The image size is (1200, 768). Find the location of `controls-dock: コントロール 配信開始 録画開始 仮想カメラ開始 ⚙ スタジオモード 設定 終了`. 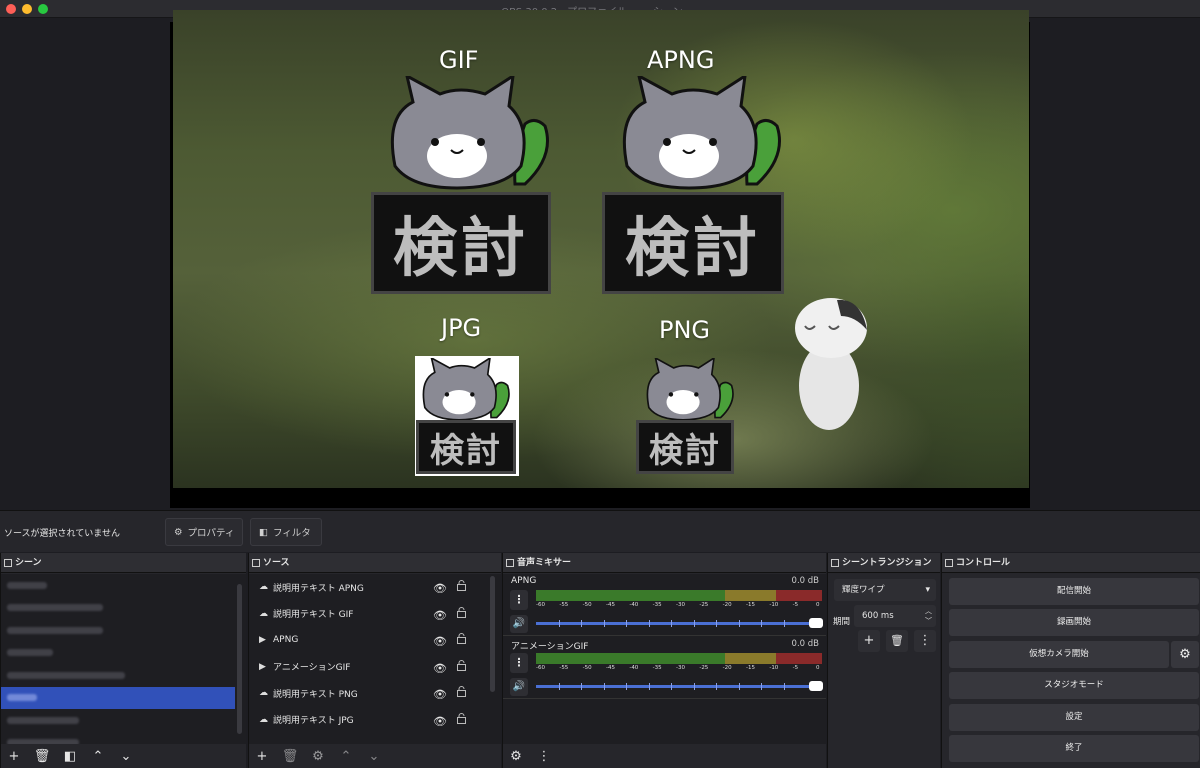

controls-dock: コントロール 配信開始 録画開始 仮想カメラ開始 ⚙ スタジオモード 設定 終了 is located at coordinates (1070, 660).